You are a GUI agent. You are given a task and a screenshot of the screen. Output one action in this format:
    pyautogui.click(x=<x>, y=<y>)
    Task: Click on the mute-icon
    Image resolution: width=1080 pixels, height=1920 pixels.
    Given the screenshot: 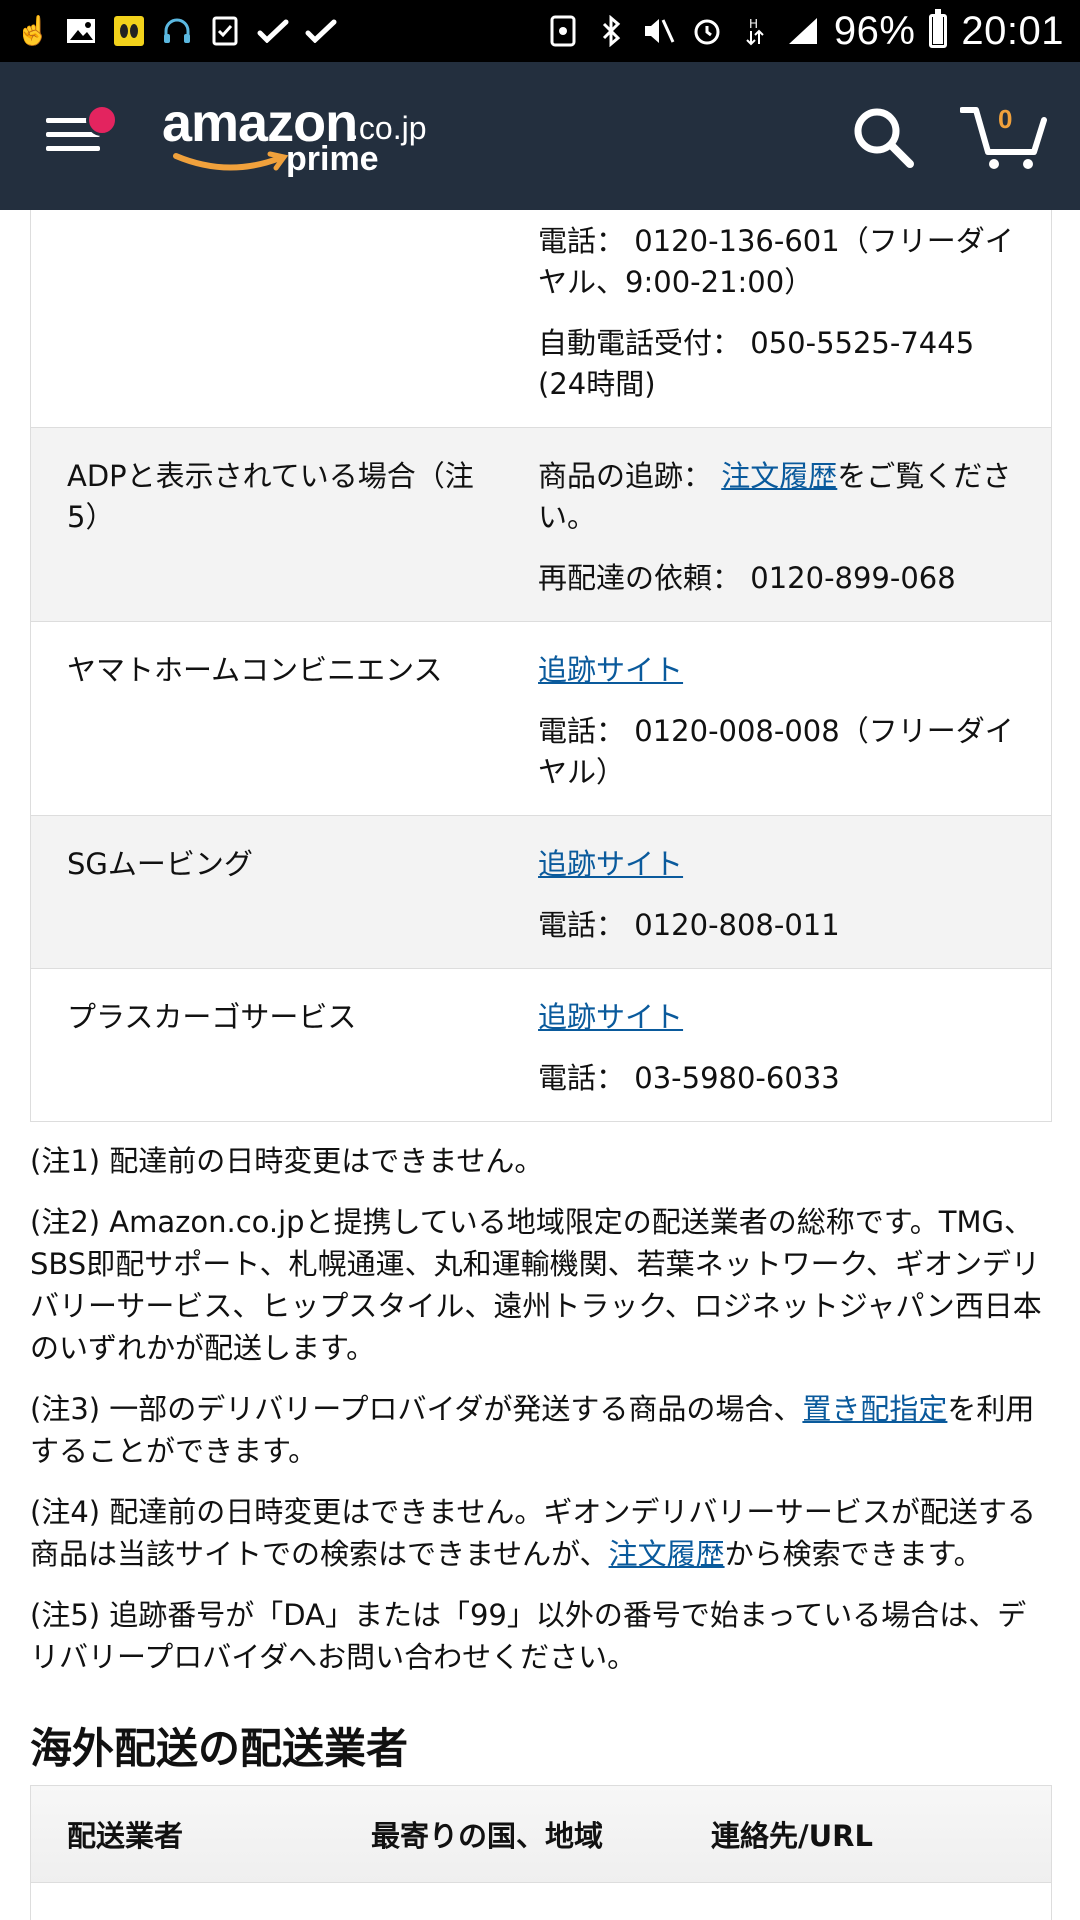 What is the action you would take?
    pyautogui.click(x=659, y=31)
    